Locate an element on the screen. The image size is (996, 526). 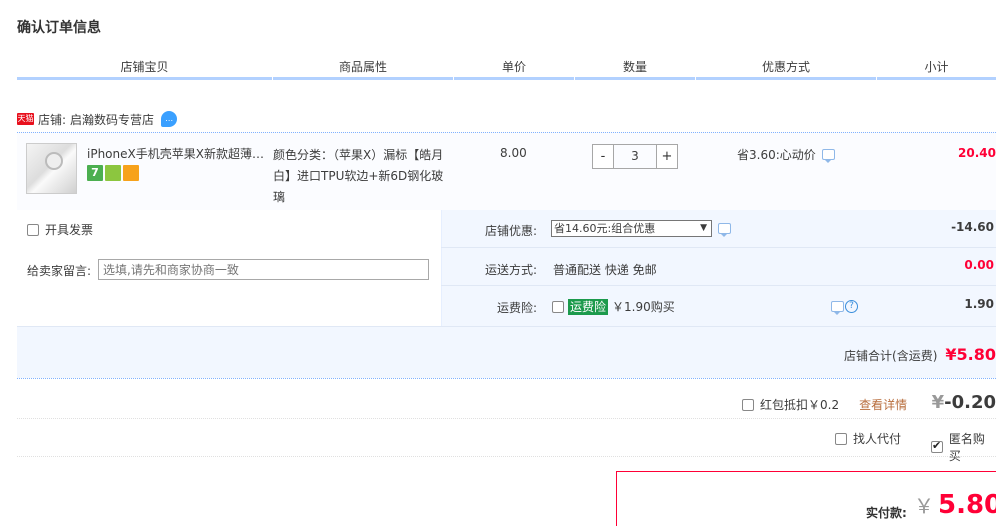
payment-total: 5.80 is located at coordinates (967, 505).